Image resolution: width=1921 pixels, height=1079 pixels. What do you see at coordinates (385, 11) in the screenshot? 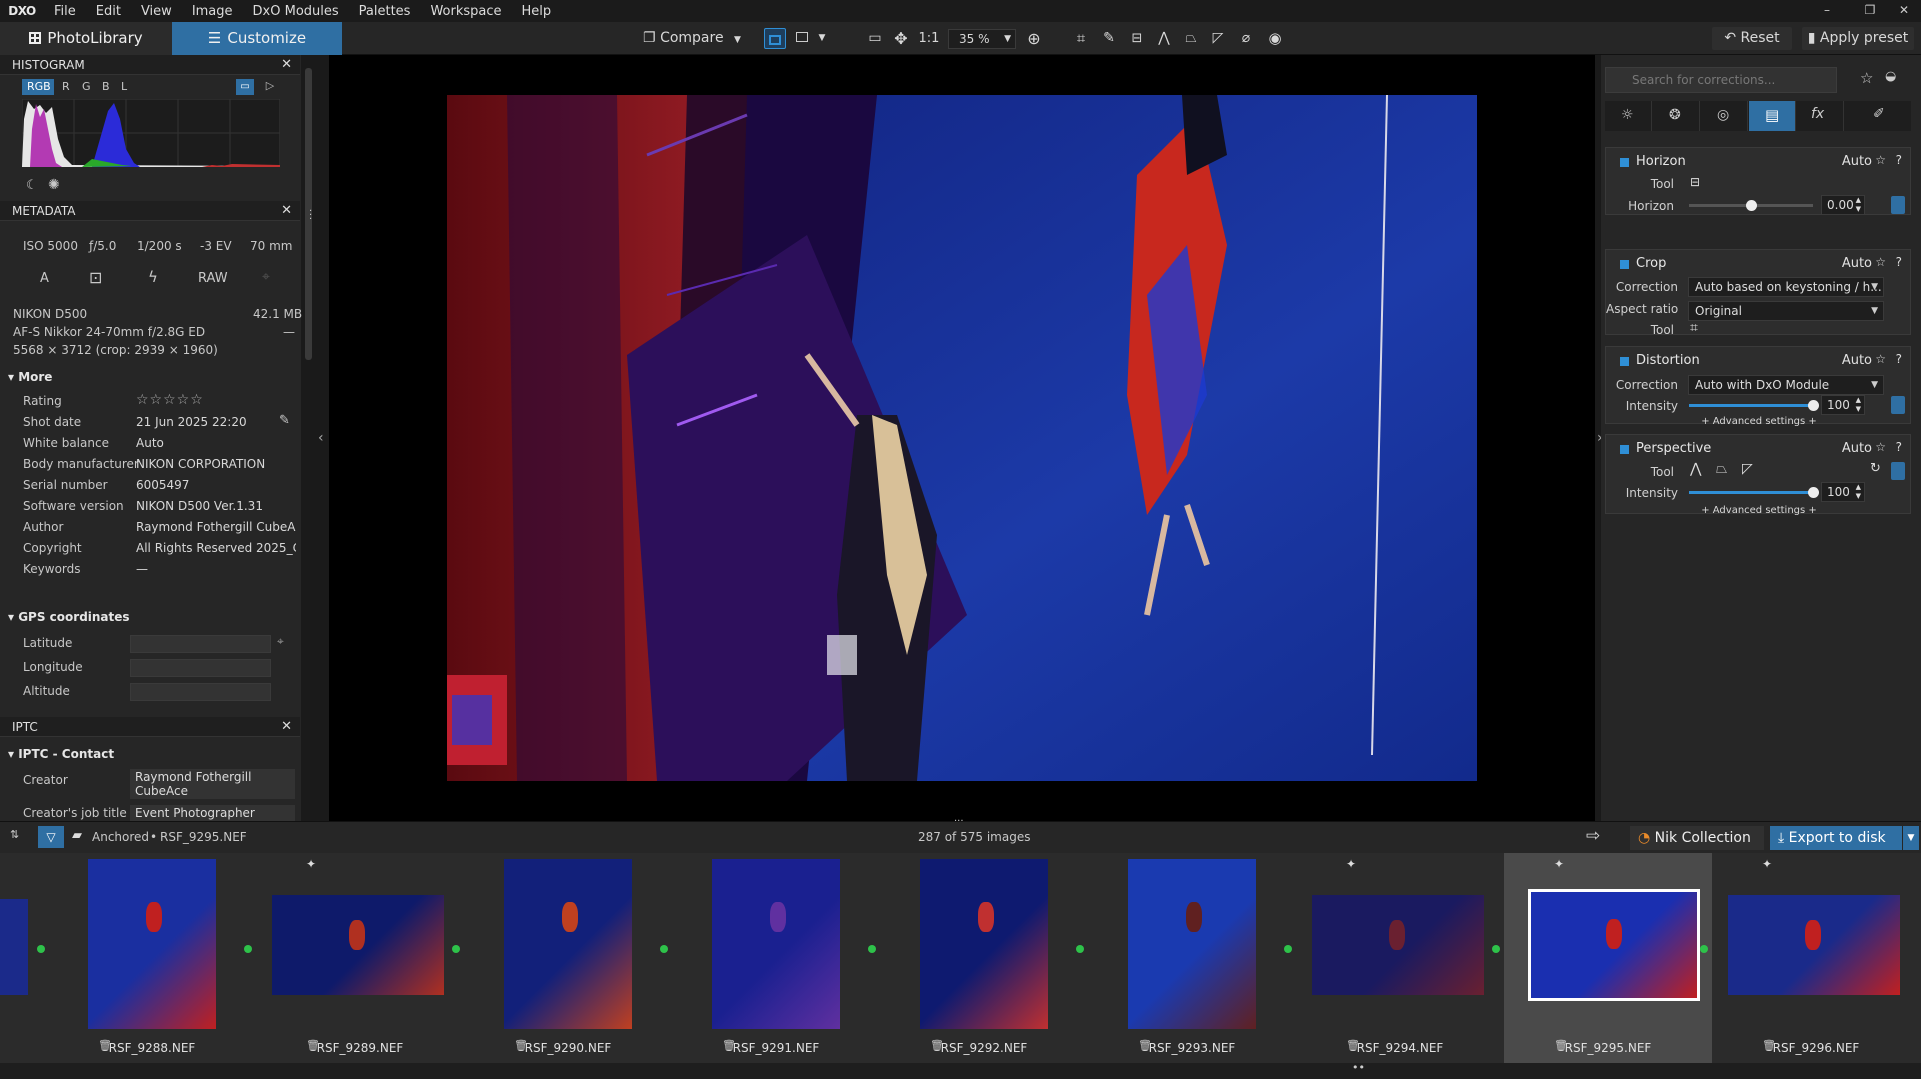
I see `menu-palettes: Palettes` at bounding box center [385, 11].